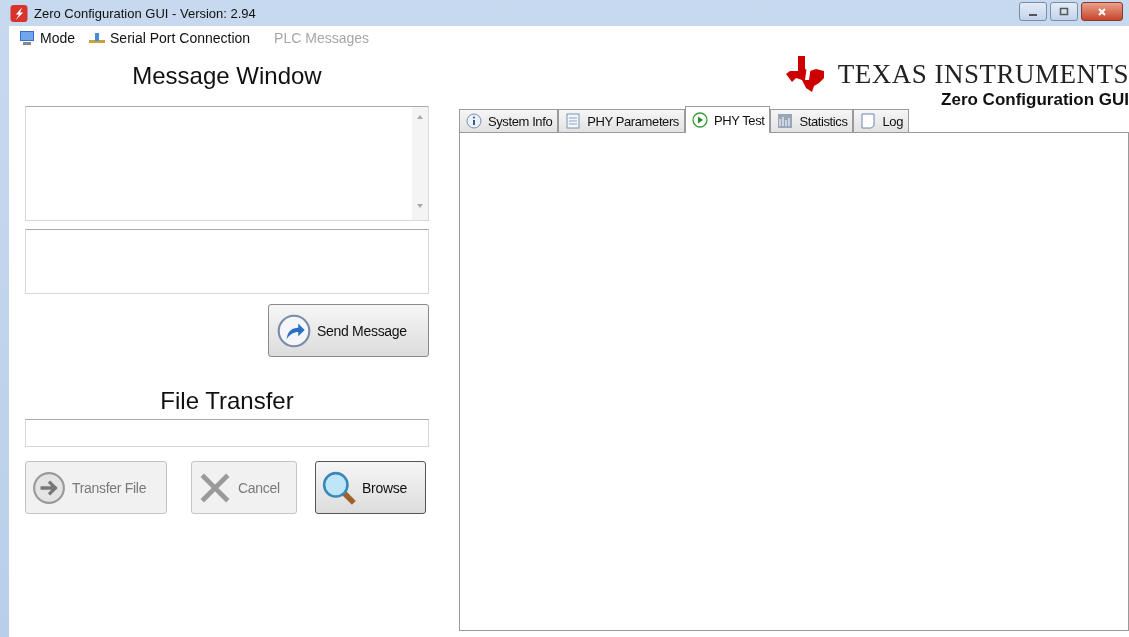  I want to click on close-button, so click(1102, 11).